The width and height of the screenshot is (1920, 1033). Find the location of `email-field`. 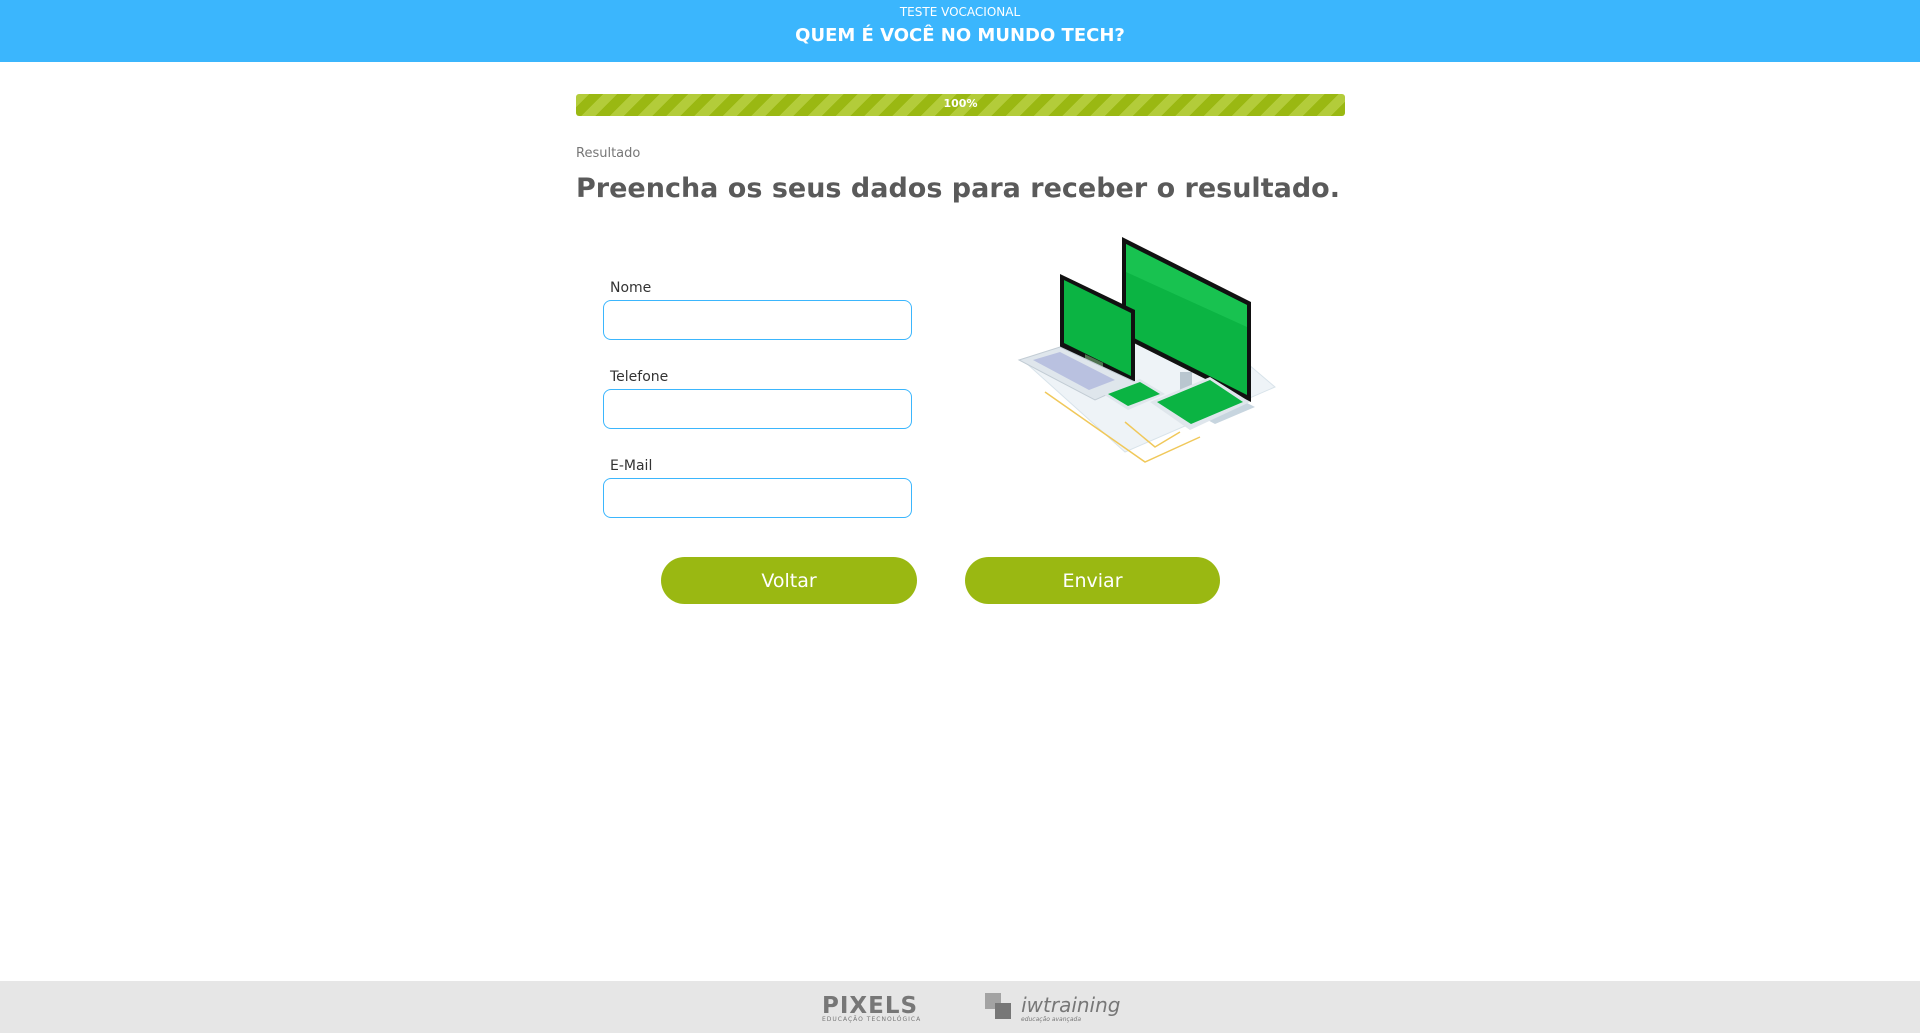

email-field is located at coordinates (757, 498).